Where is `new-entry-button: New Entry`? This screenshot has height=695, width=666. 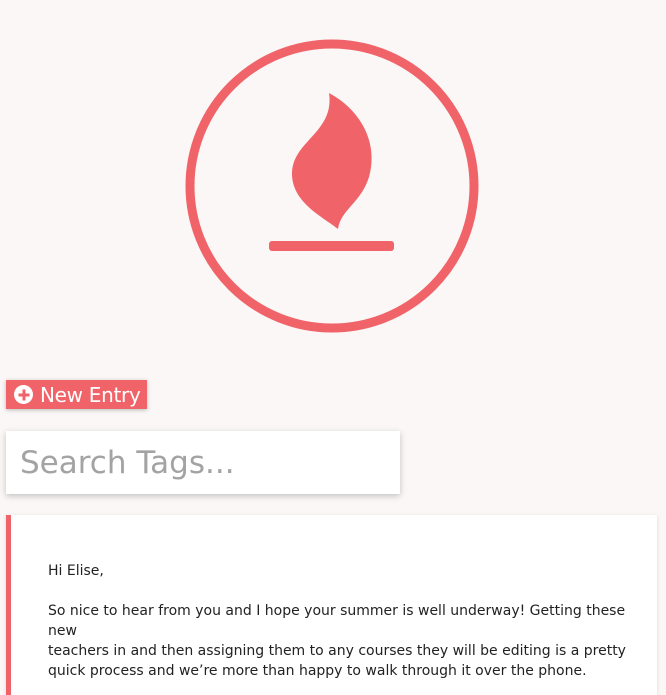
new-entry-button: New Entry is located at coordinates (76, 394).